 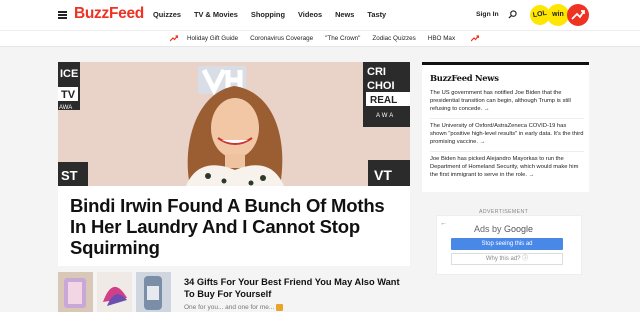 What do you see at coordinates (167, 14) in the screenshot?
I see `nav-item-quizzes: Quizzes` at bounding box center [167, 14].